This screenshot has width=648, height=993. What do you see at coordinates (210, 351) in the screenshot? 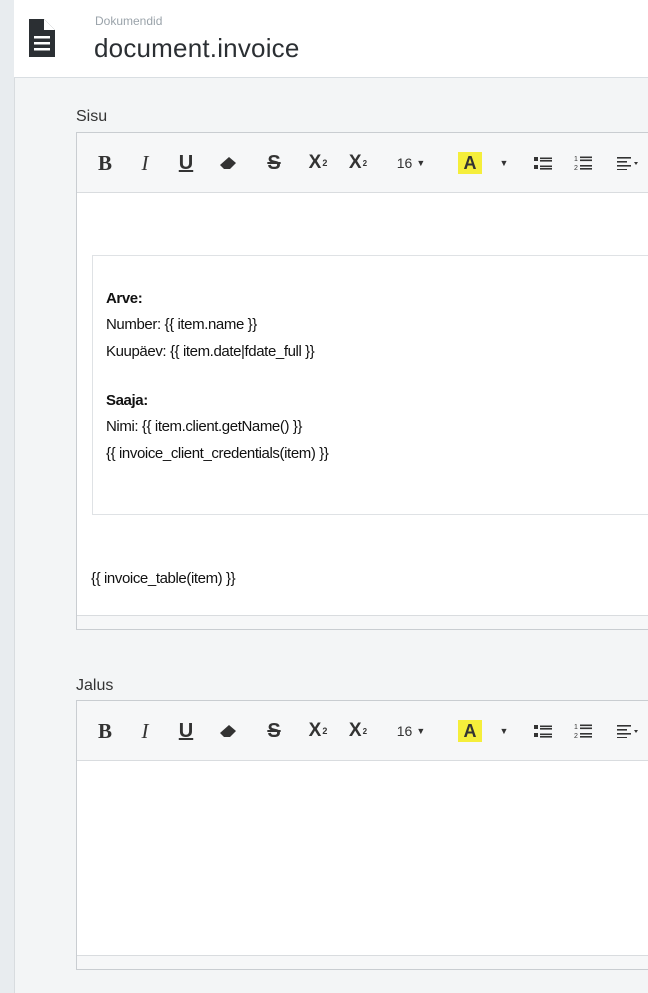
I see `kuupaev-line: Kuupäev: {{ item.date|fdate_full }}` at bounding box center [210, 351].